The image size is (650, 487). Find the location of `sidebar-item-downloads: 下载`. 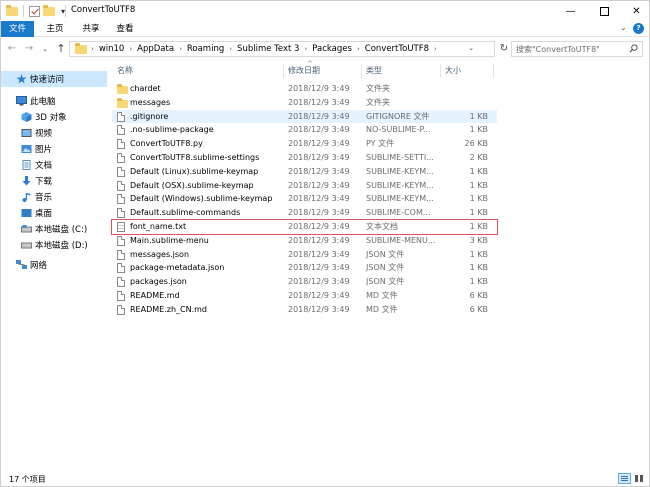

sidebar-item-downloads: 下载 is located at coordinates (54, 181).